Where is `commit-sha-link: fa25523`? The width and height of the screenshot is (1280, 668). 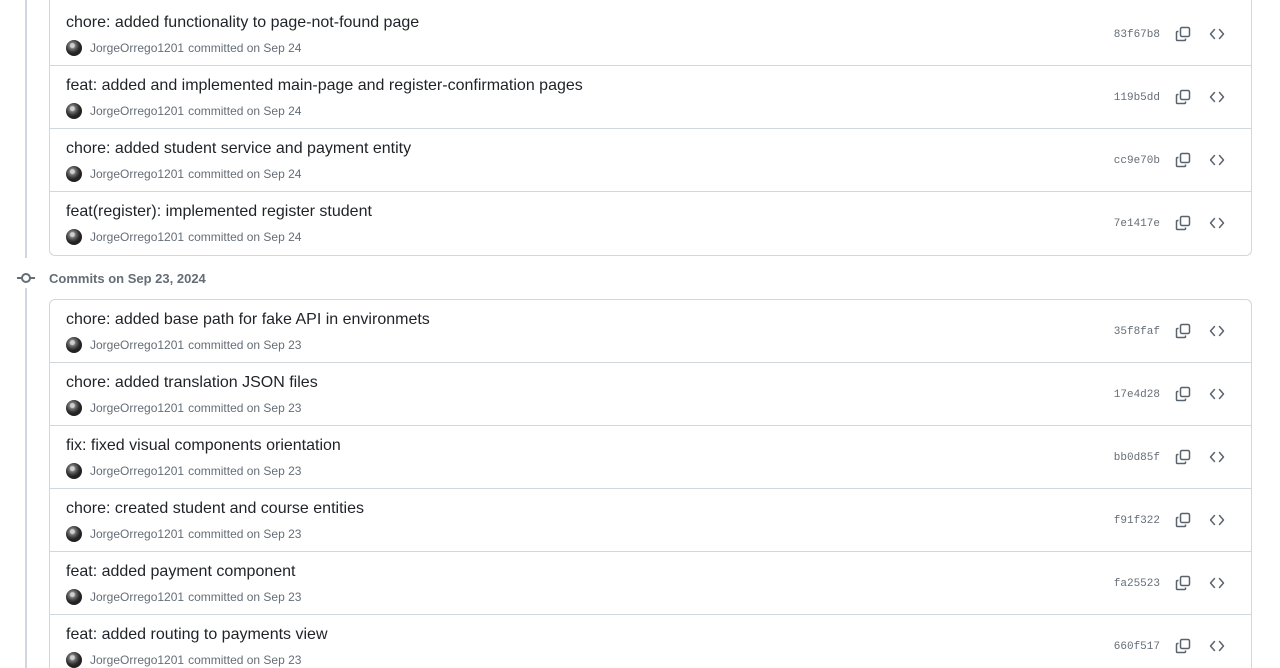
commit-sha-link: fa25523 is located at coordinates (1137, 584).